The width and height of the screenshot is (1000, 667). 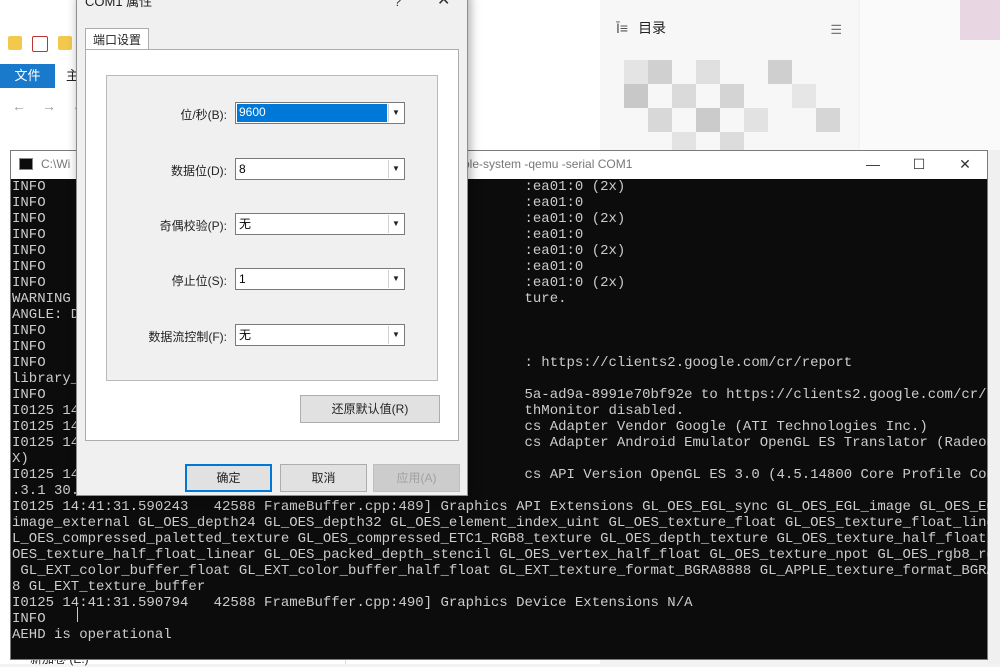 What do you see at coordinates (109, 587) in the screenshot?
I see `console-line: 8 GL_EXT_texture_buffer` at bounding box center [109, 587].